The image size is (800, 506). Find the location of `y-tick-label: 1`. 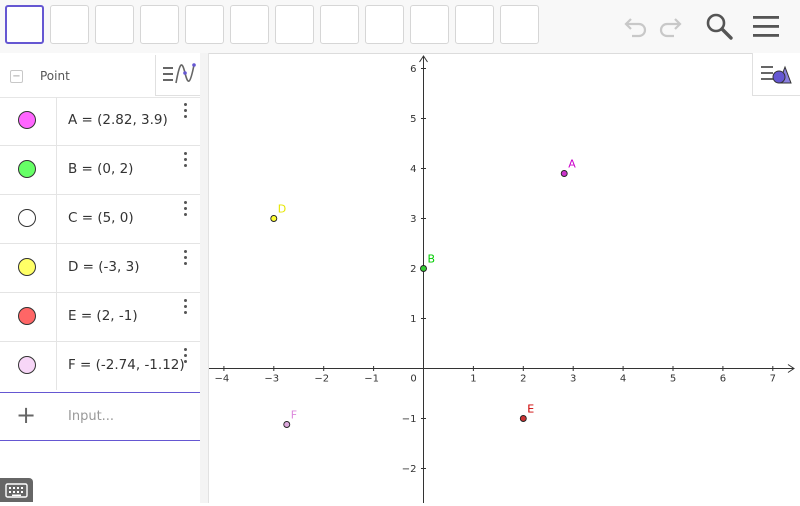

y-tick-label: 1 is located at coordinates (413, 319).